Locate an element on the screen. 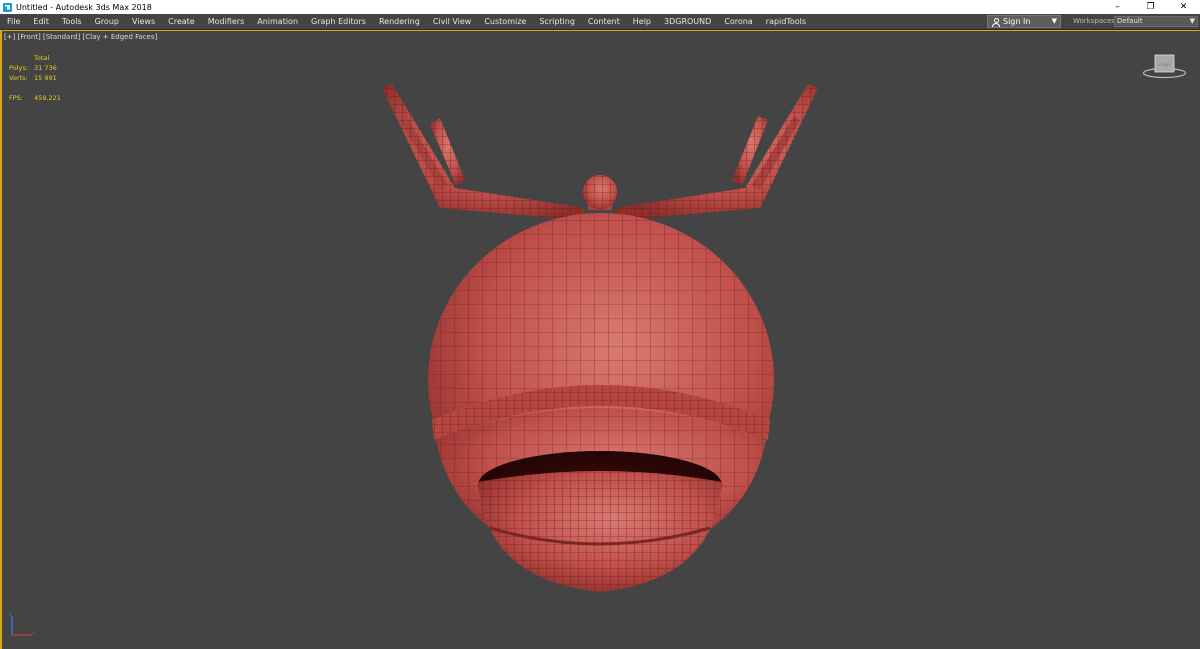 This screenshot has width=1200, height=649. window-controls: – ❐ ✕ is located at coordinates (1150, 7).